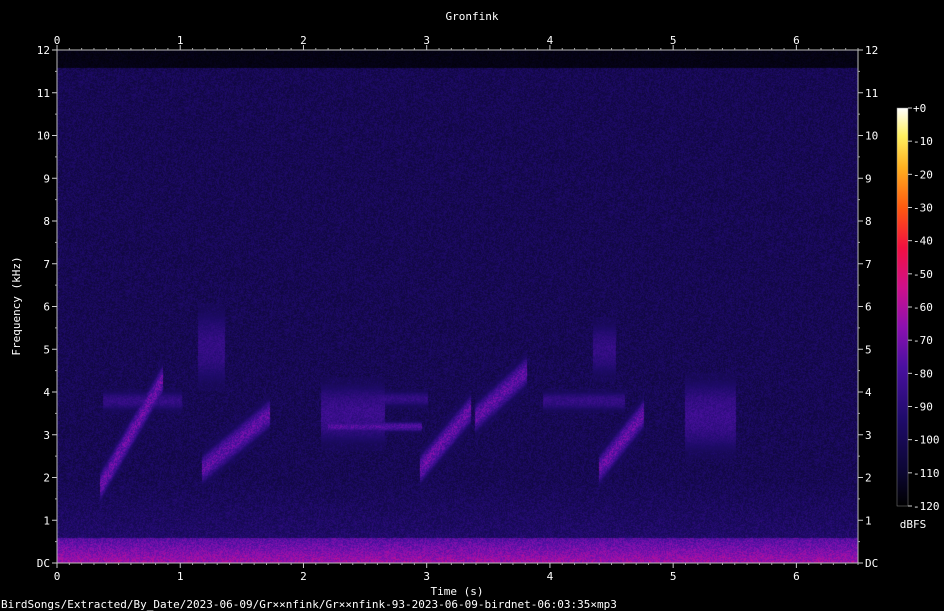 Image resolution: width=944 pixels, height=611 pixels. I want to click on y-axis-label: Frequency (kHz), so click(16, 305).